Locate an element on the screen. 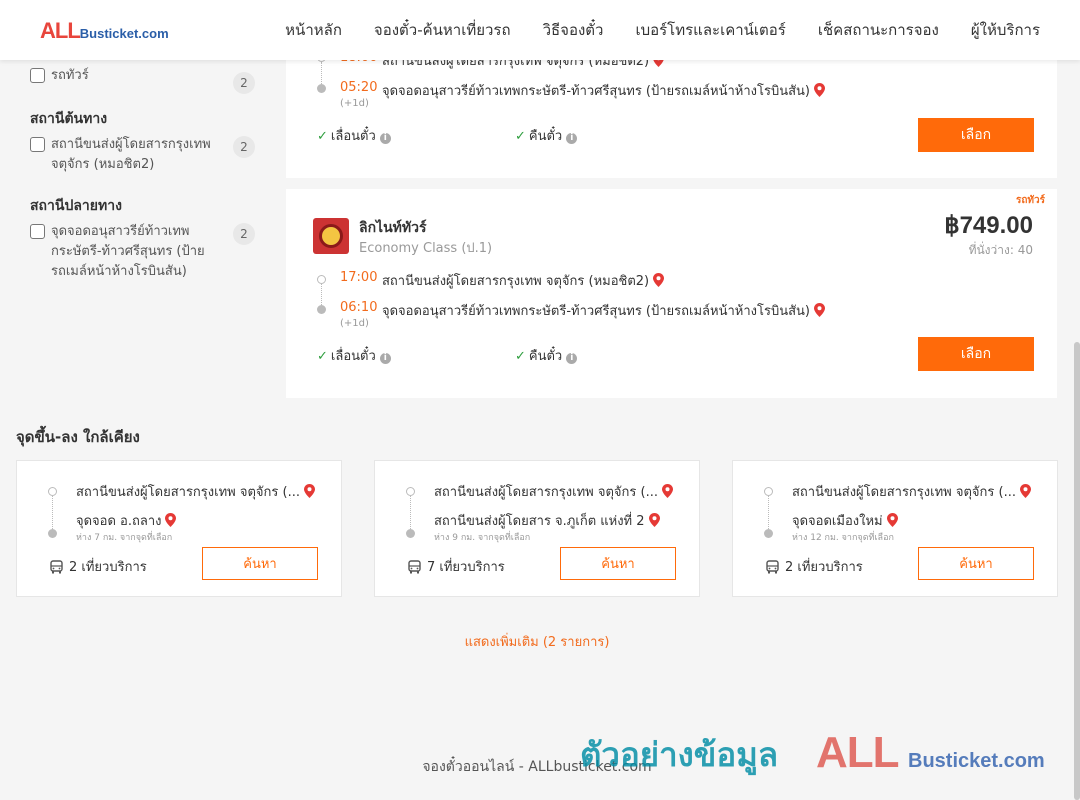 This screenshot has width=1080, height=800. operator-logo is located at coordinates (331, 236).